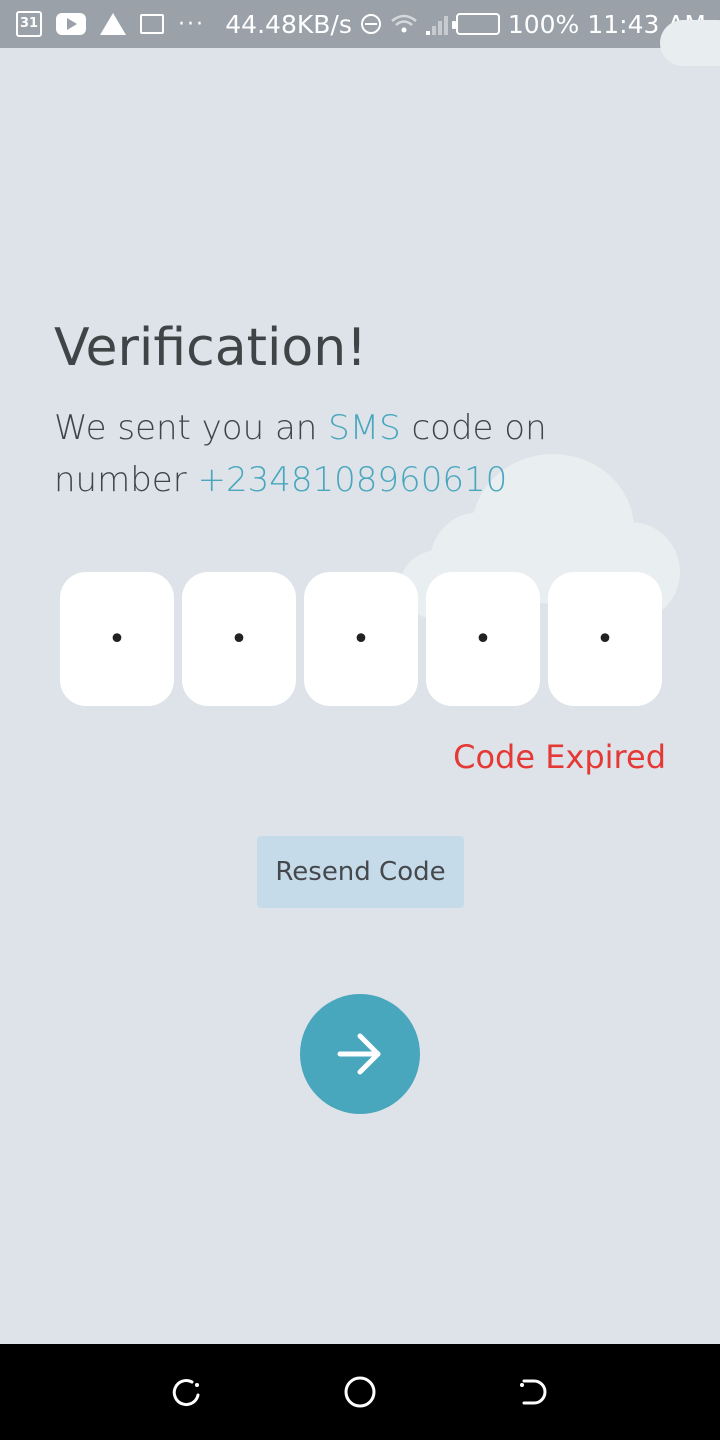  I want to click on phone-number: +2348108960610, so click(352, 480).